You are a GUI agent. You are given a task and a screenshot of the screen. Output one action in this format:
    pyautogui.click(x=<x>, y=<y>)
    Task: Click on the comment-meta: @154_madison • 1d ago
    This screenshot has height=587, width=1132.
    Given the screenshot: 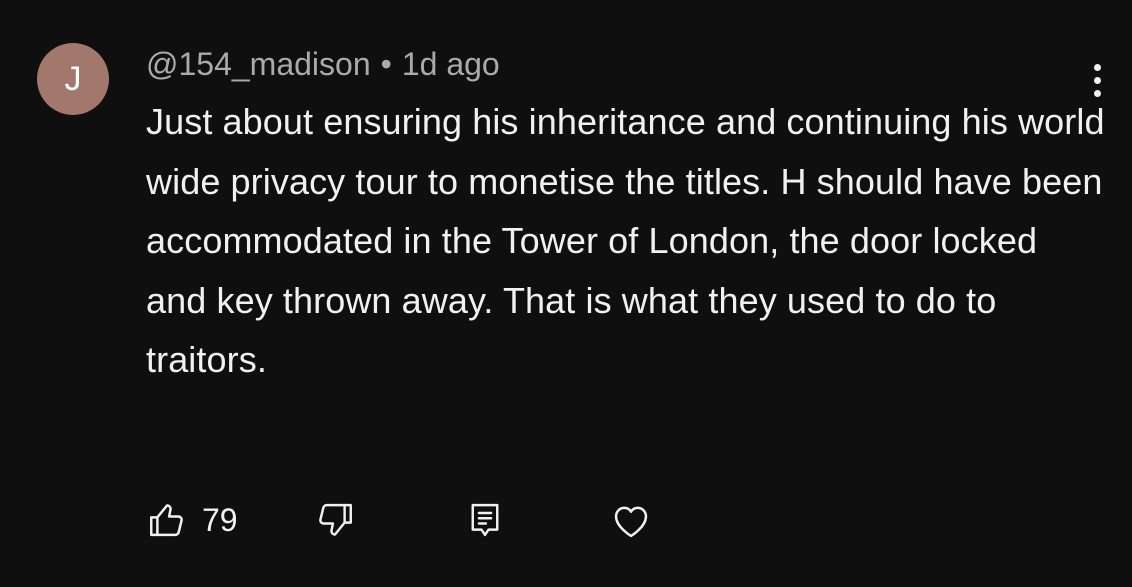 What is the action you would take?
    pyautogui.click(x=323, y=64)
    